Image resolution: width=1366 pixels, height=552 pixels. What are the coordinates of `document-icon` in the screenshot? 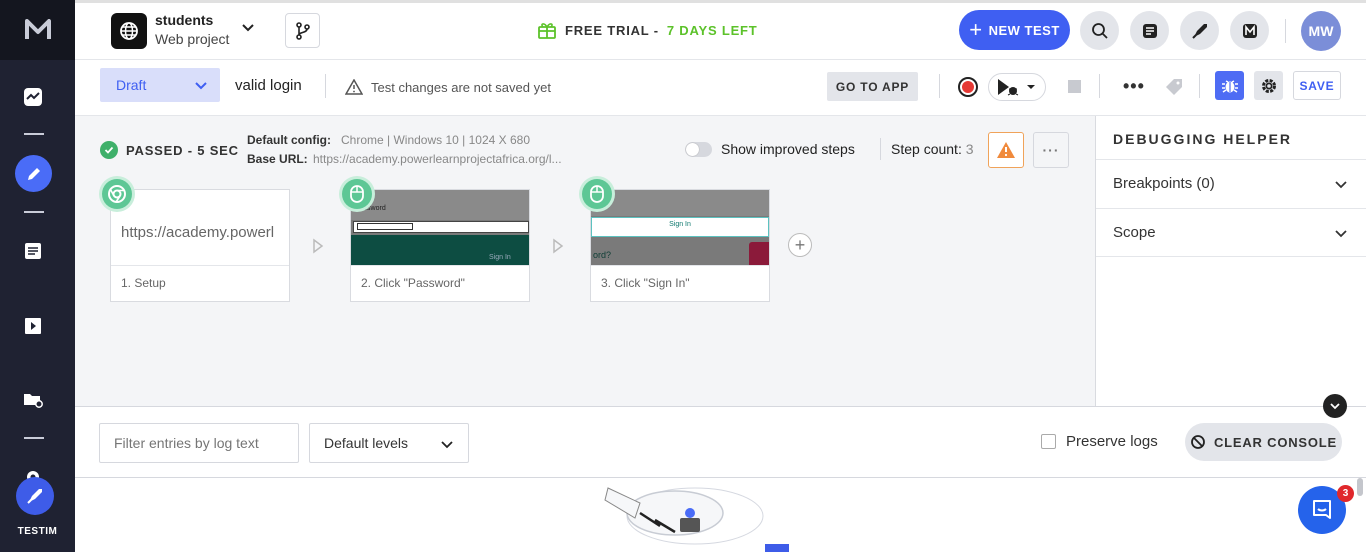 It's located at (1149, 30).